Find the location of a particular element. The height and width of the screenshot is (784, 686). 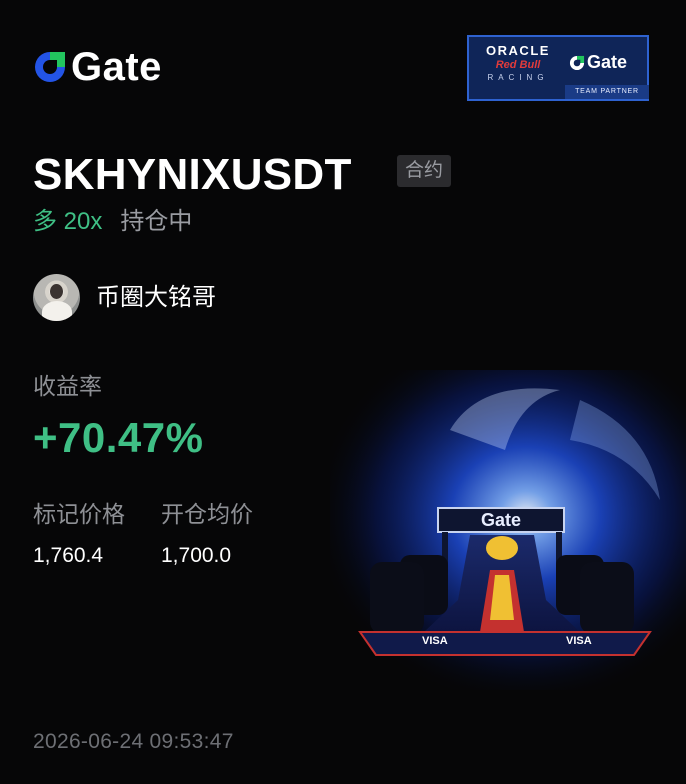

mark-price-label: 标记价格 is located at coordinates (79, 514).